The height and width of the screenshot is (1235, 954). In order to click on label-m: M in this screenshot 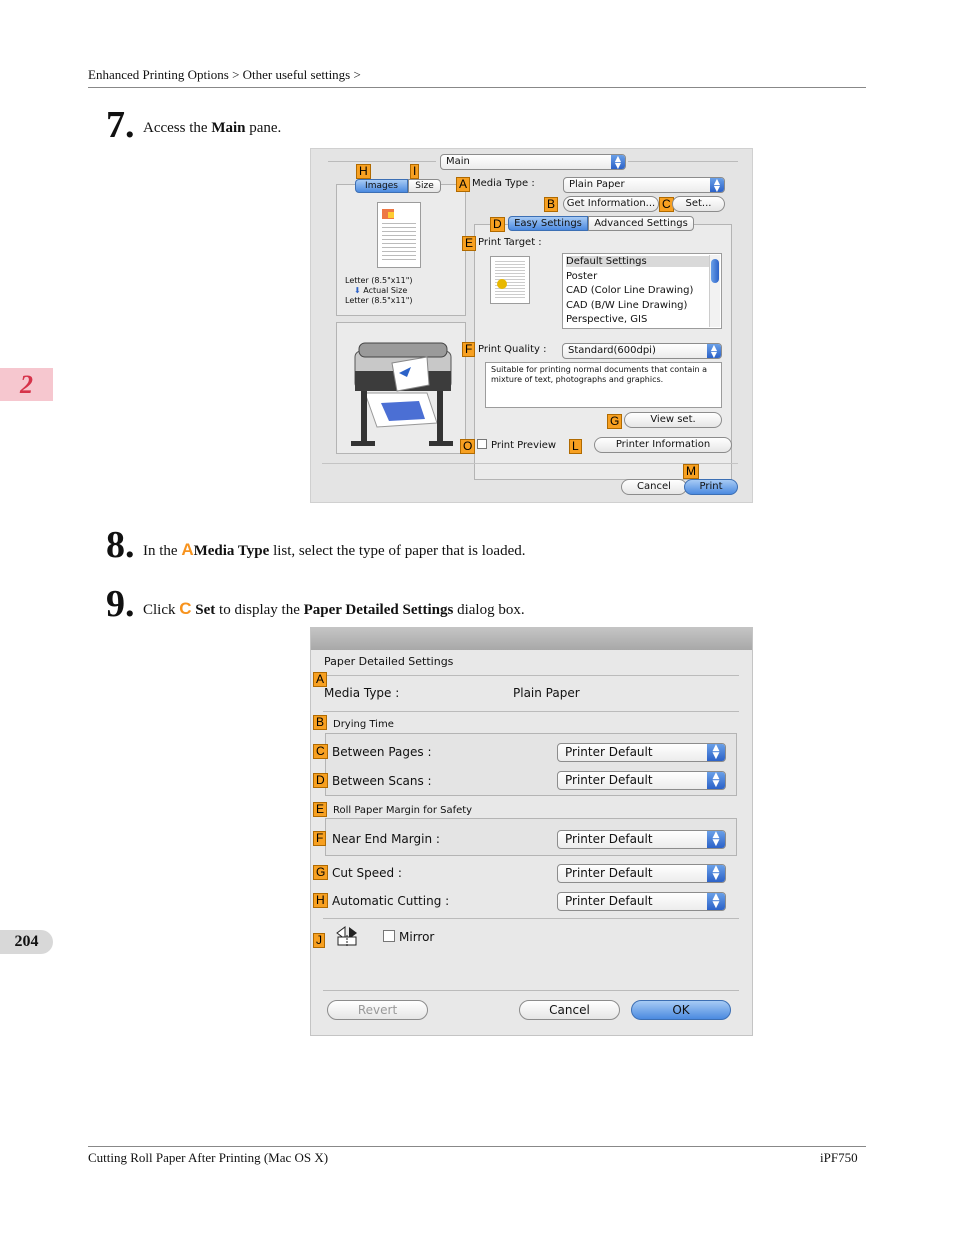, I will do `click(691, 471)`.